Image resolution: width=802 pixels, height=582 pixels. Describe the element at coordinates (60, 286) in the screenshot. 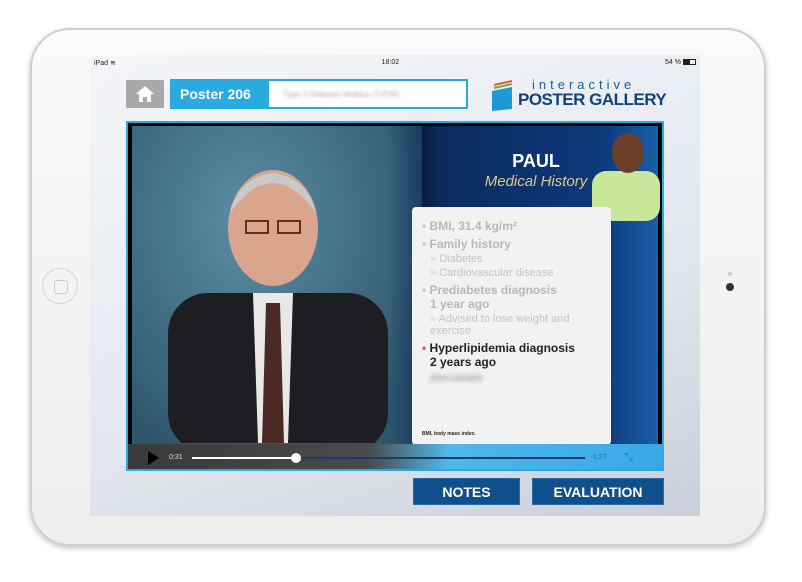

I see `ipad-home-button` at that location.